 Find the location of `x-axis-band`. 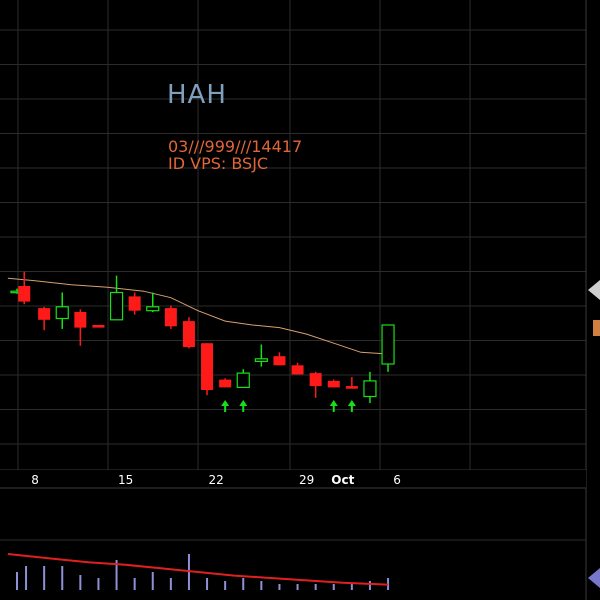

x-axis-band is located at coordinates (293, 479).